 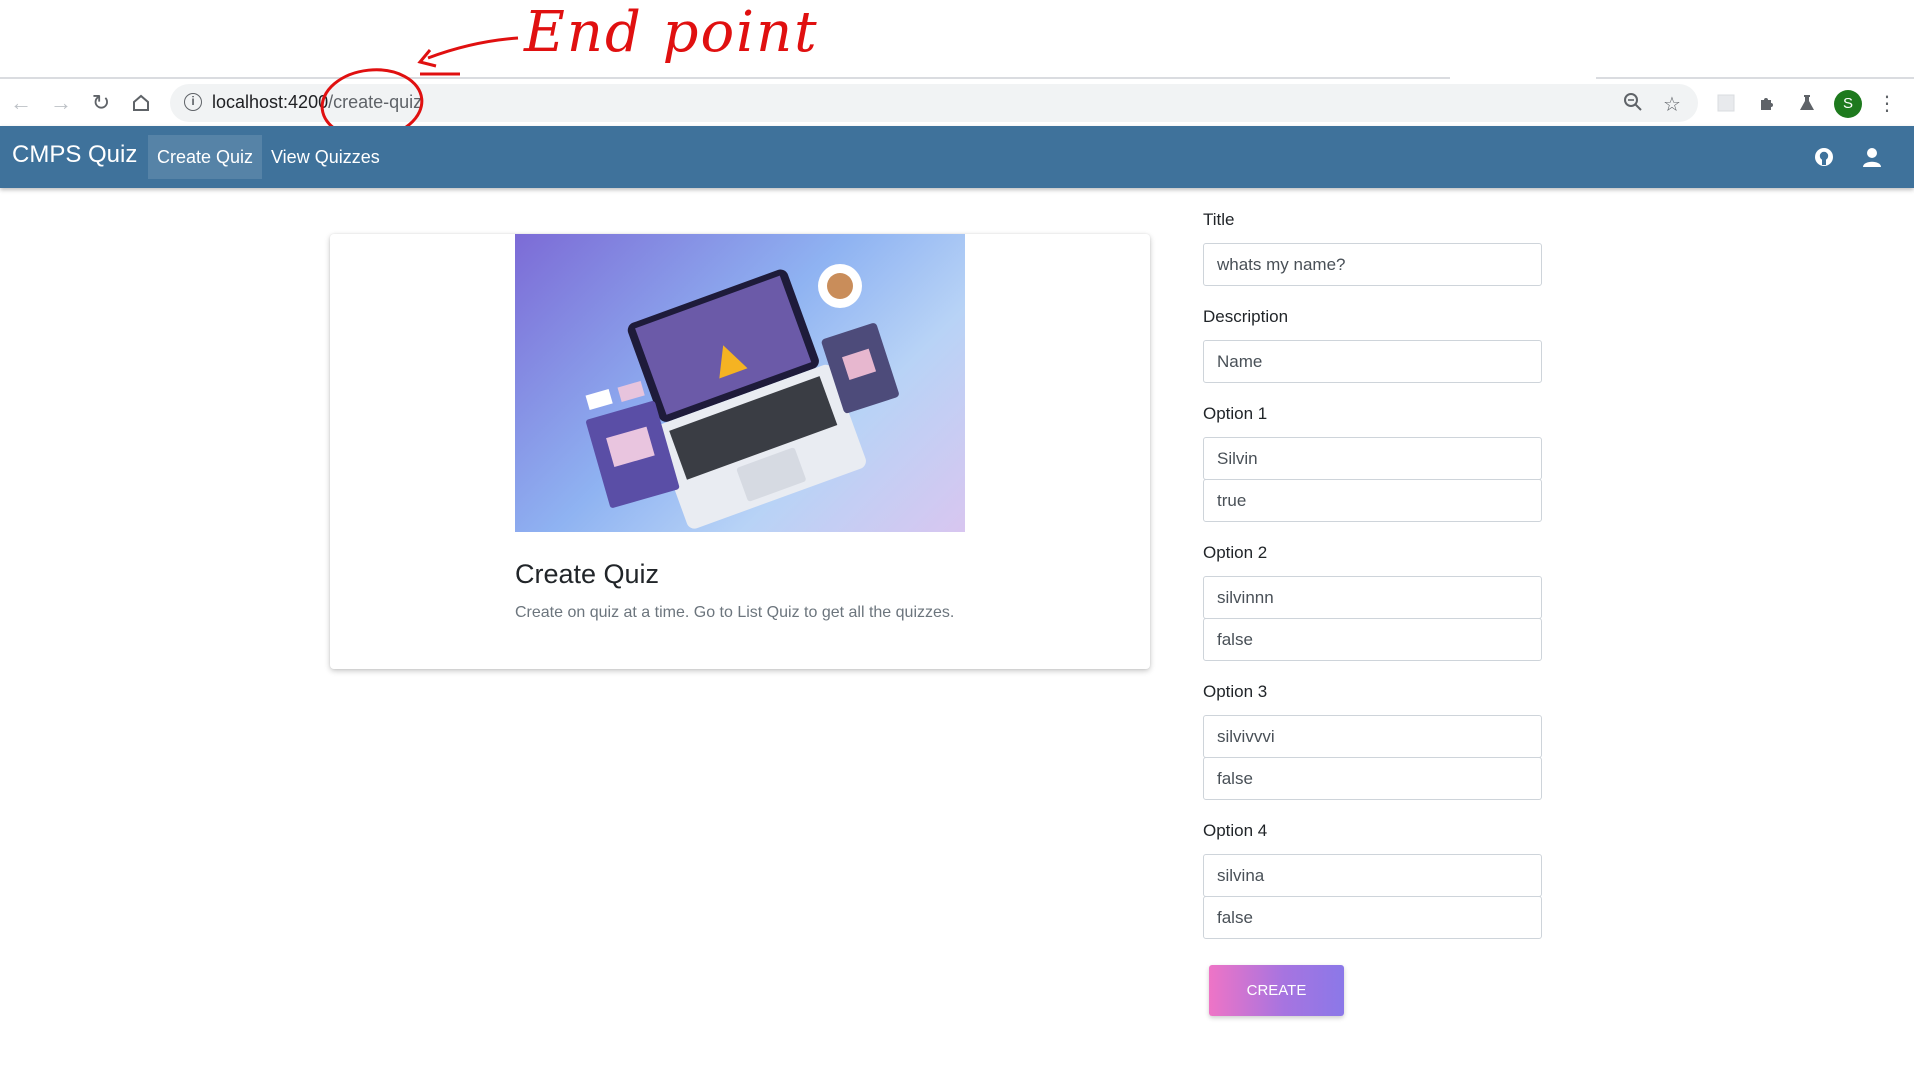 What do you see at coordinates (205, 157) in the screenshot?
I see `nav-create-quiz: Create Quiz` at bounding box center [205, 157].